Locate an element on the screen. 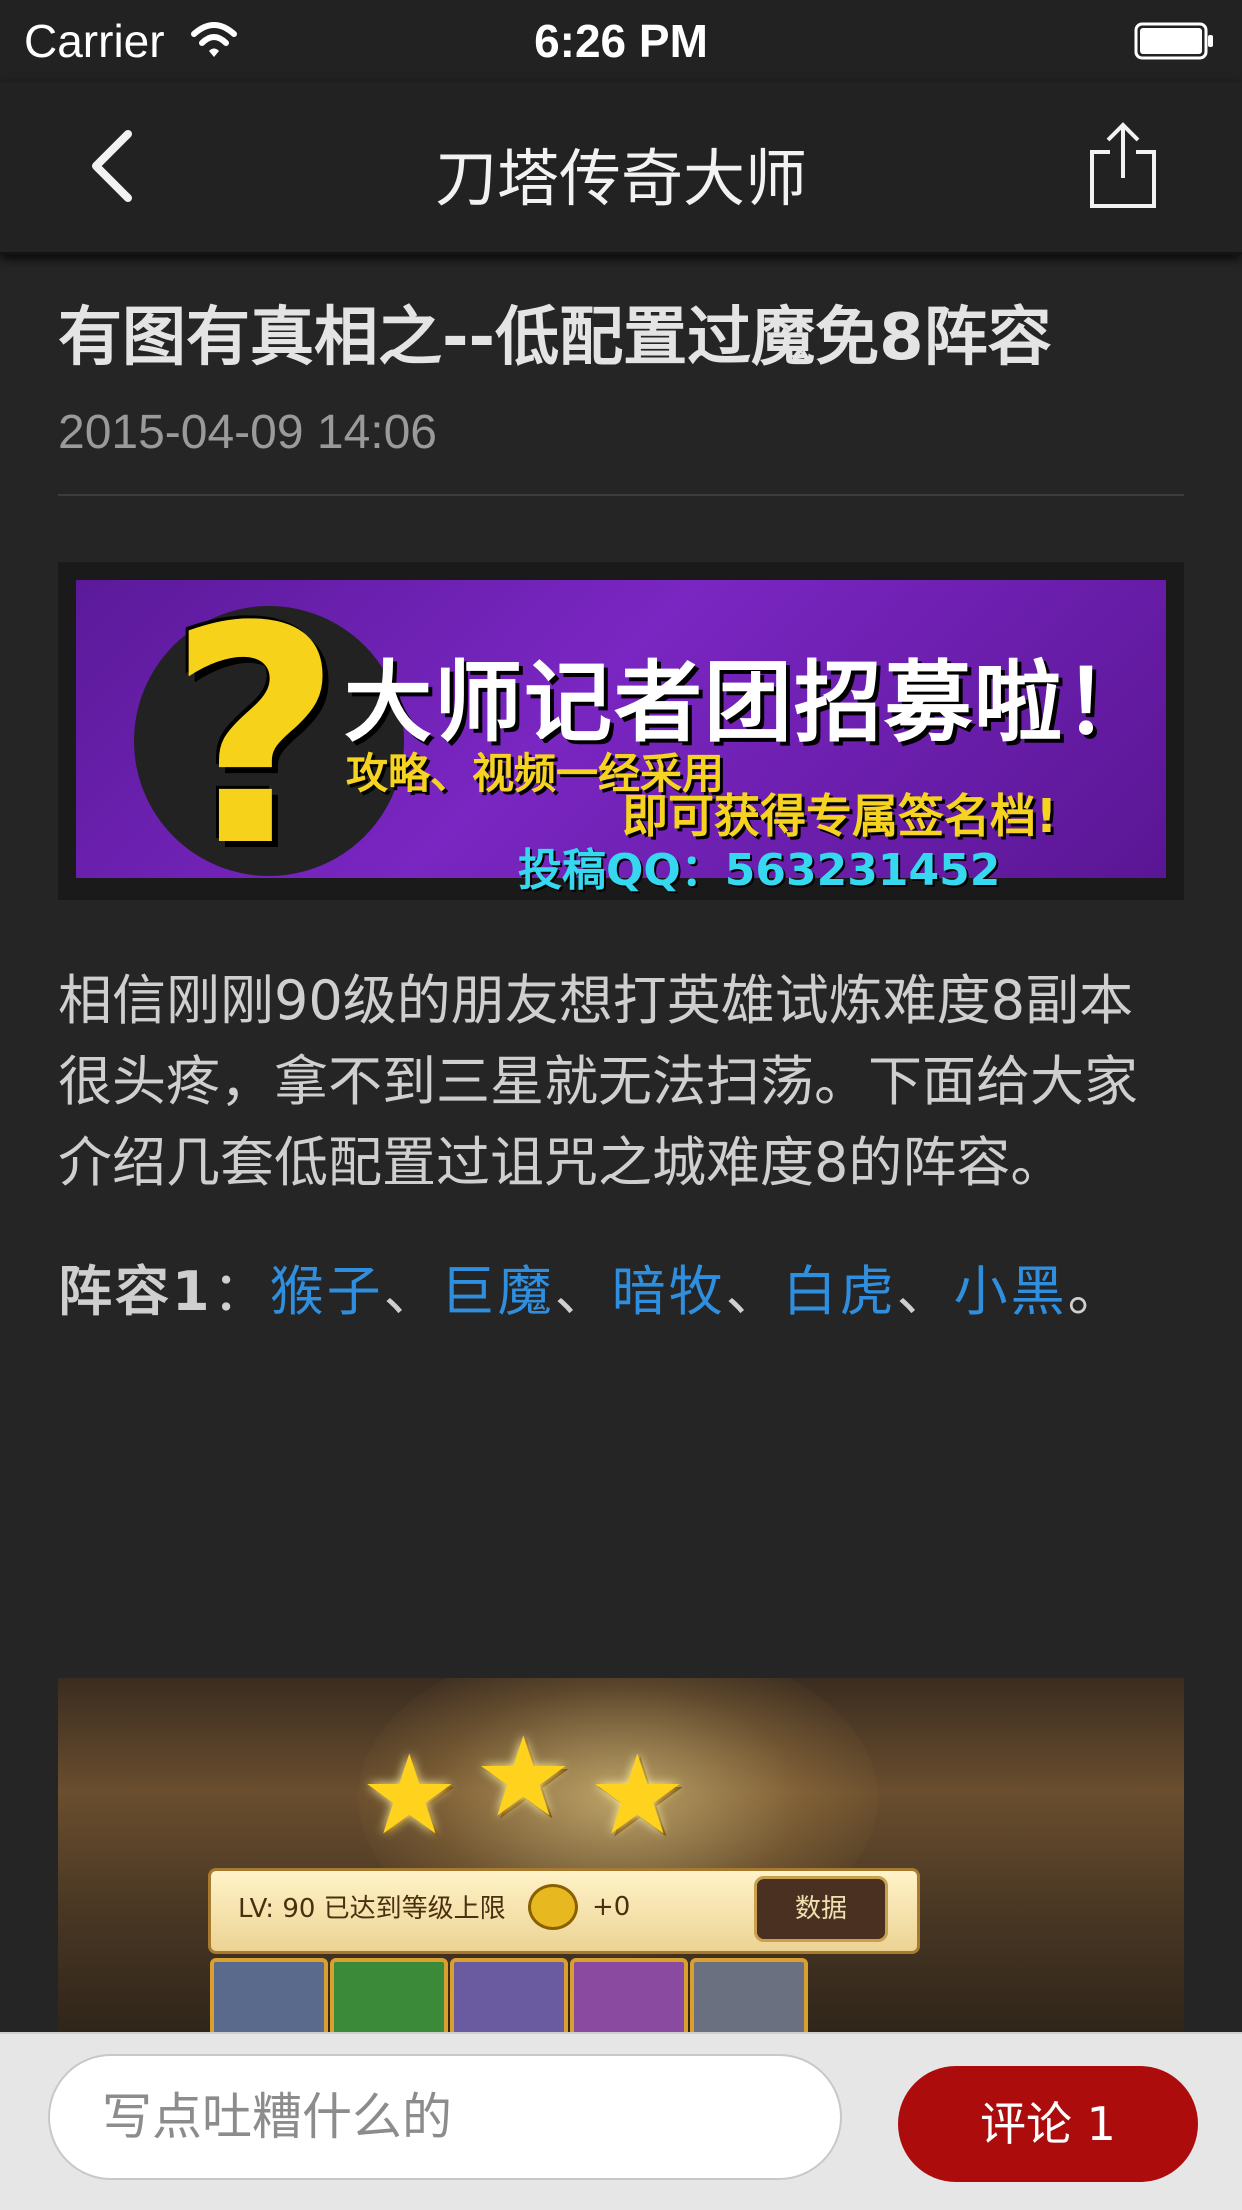 The width and height of the screenshot is (1242, 2210). banner-contact: 投稿QQ：563231452 is located at coordinates (759, 870).